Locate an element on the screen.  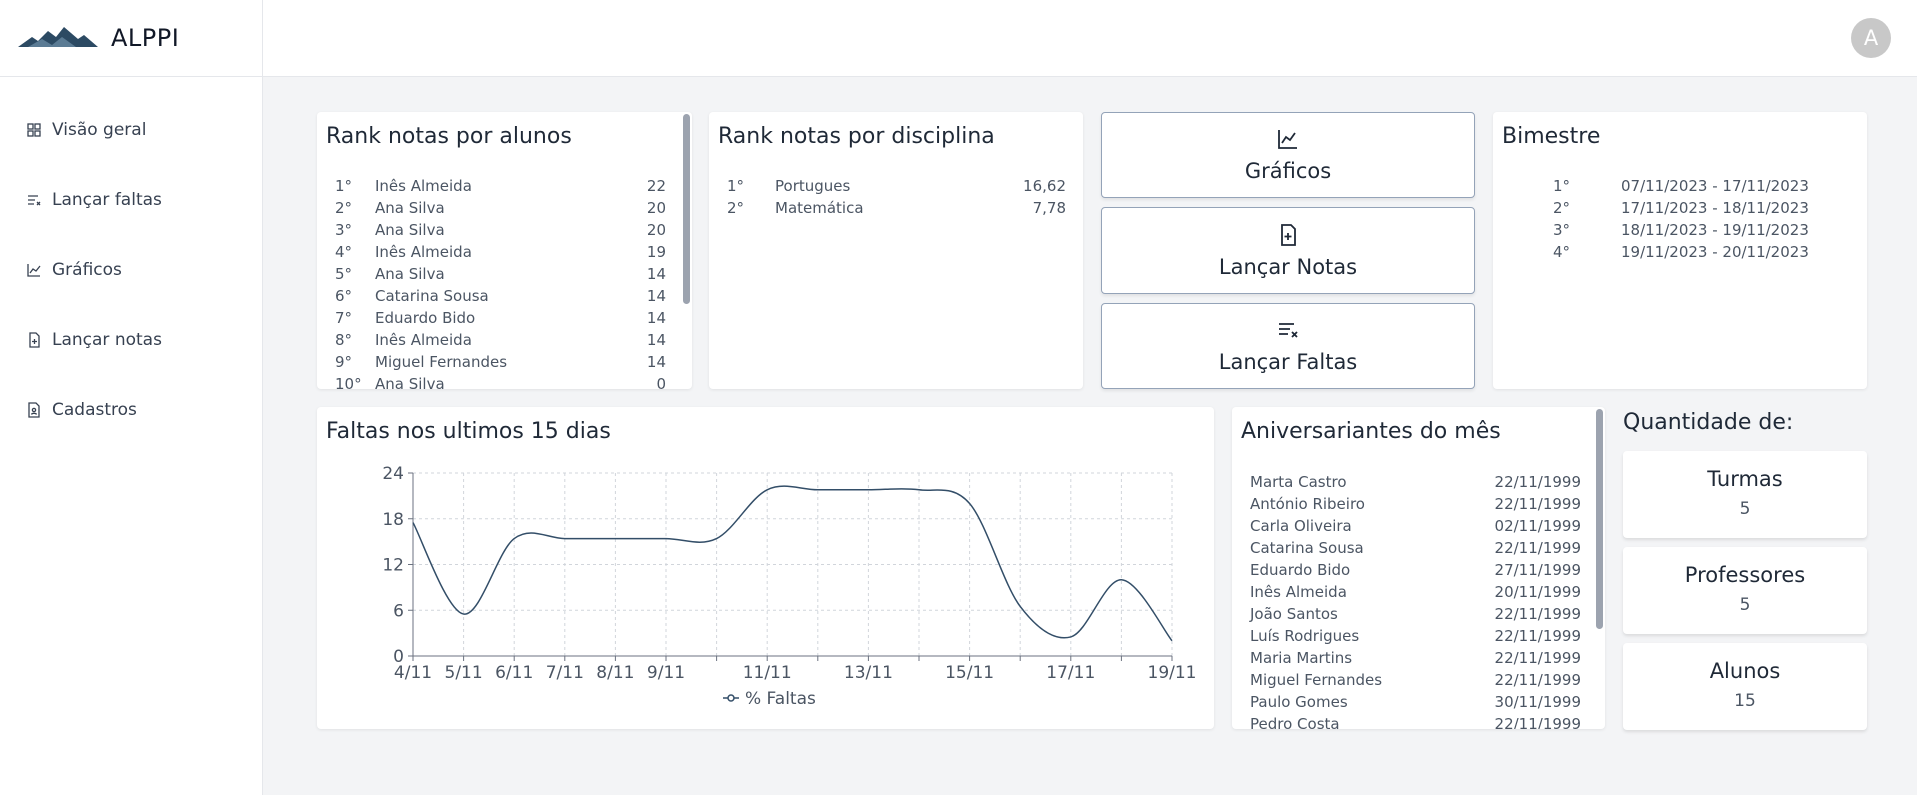
lancar-faltas-label: Lançar Faltas is located at coordinates (1288, 362).